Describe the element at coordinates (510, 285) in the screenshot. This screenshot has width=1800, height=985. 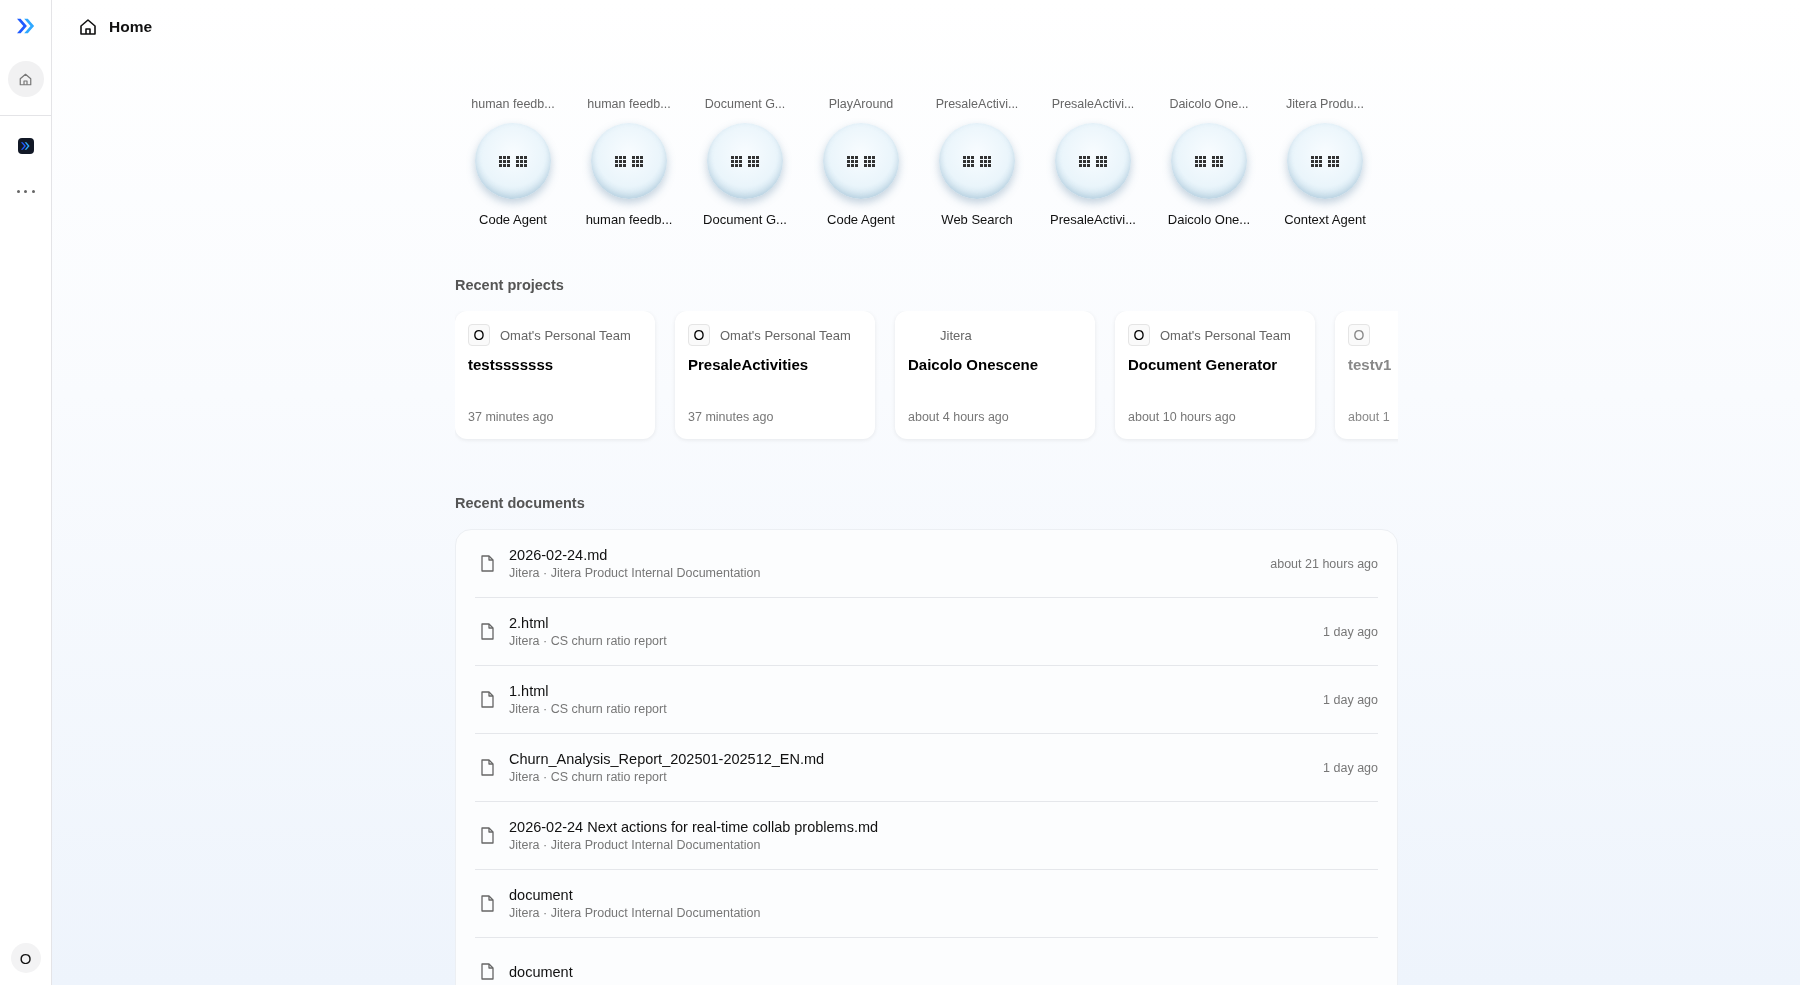
I see `section-title: Recent projects` at that location.